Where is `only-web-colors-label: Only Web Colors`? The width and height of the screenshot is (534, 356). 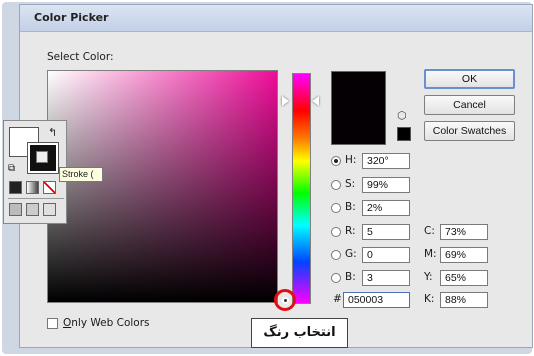
only-web-colors-label: Only Web Colors is located at coordinates (106, 323).